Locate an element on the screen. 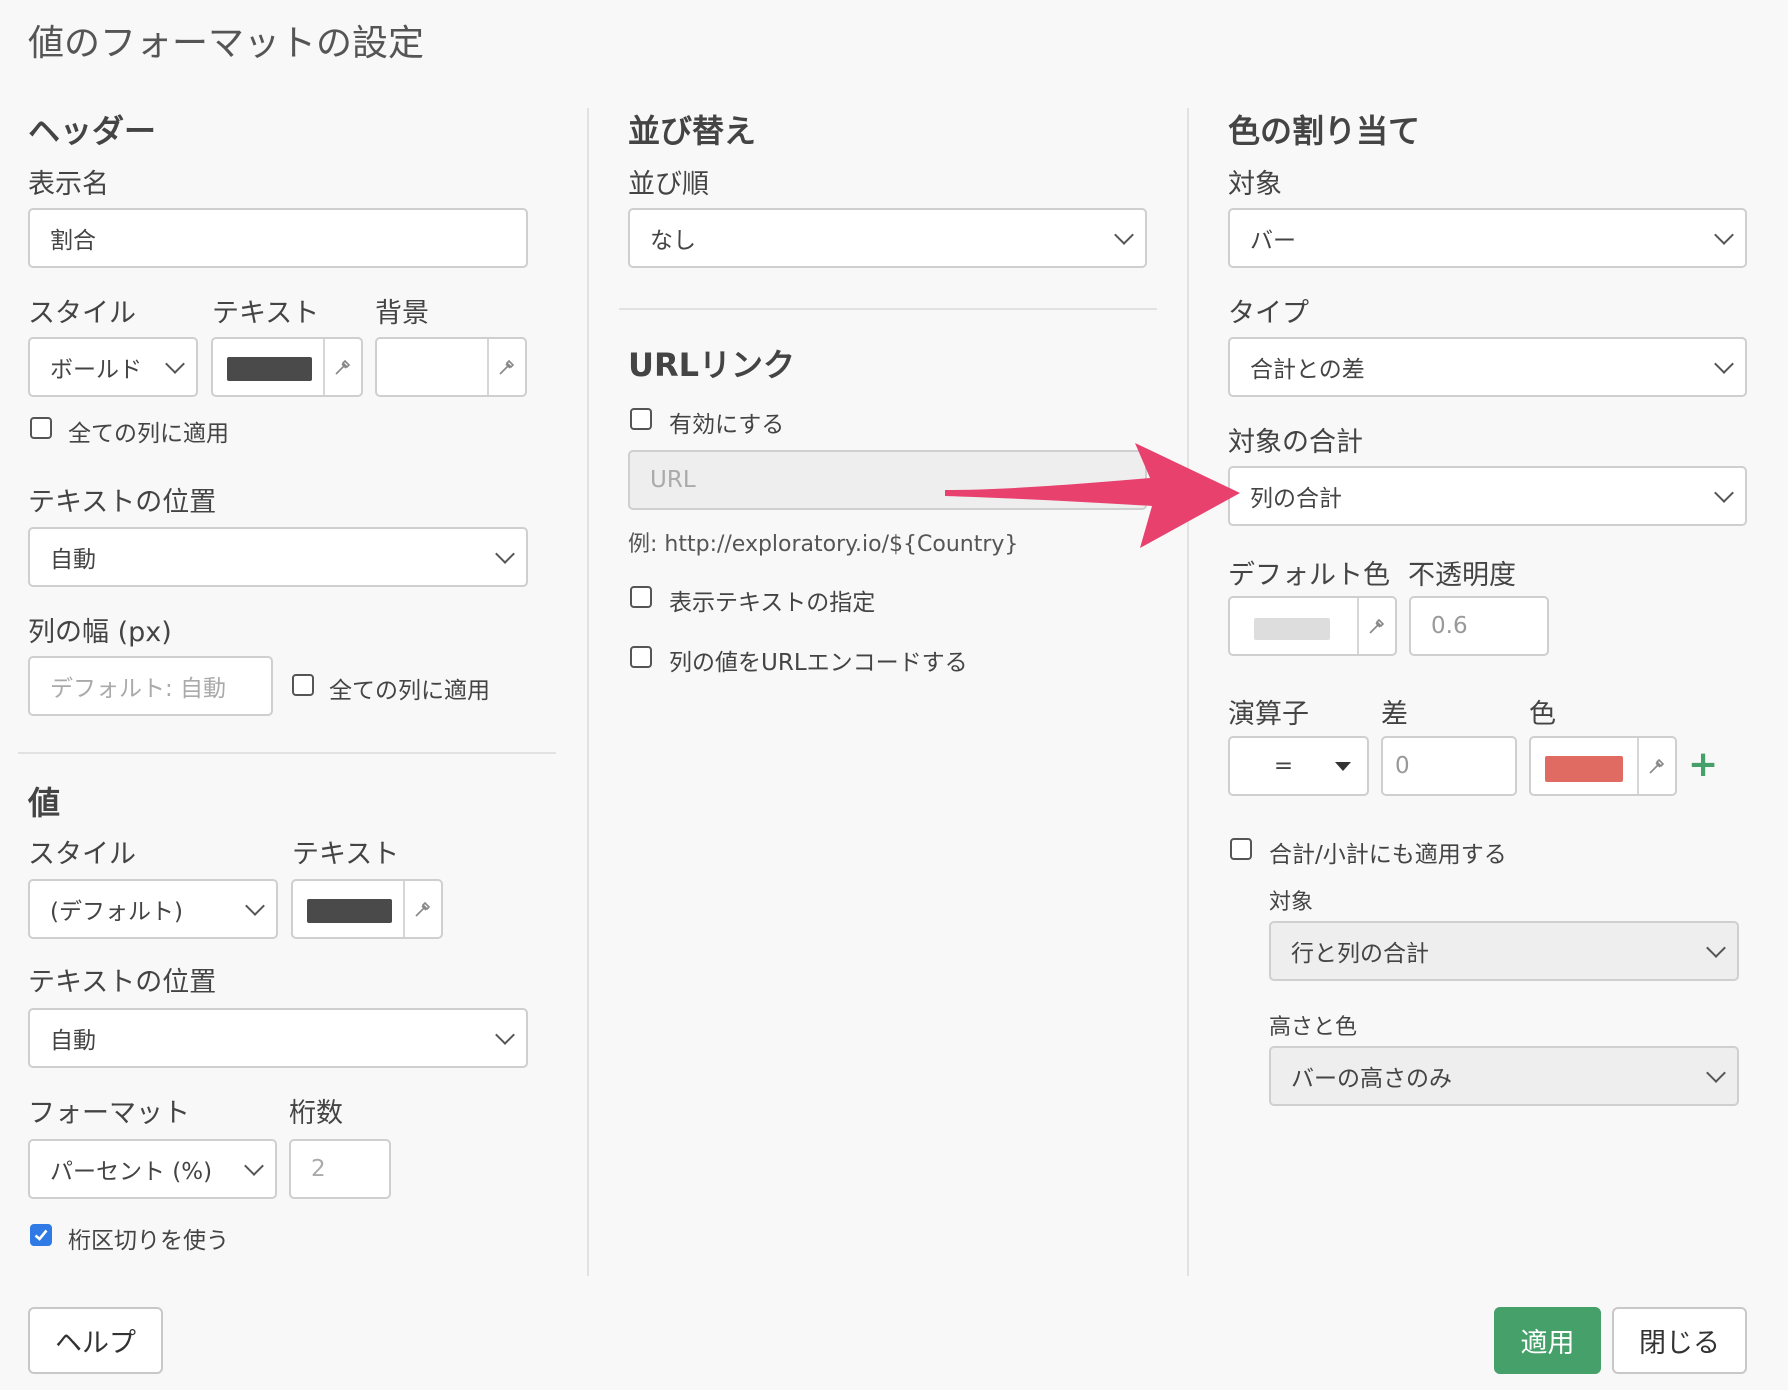 The image size is (1788, 1390). add-rule-icon: + is located at coordinates (1703, 764).